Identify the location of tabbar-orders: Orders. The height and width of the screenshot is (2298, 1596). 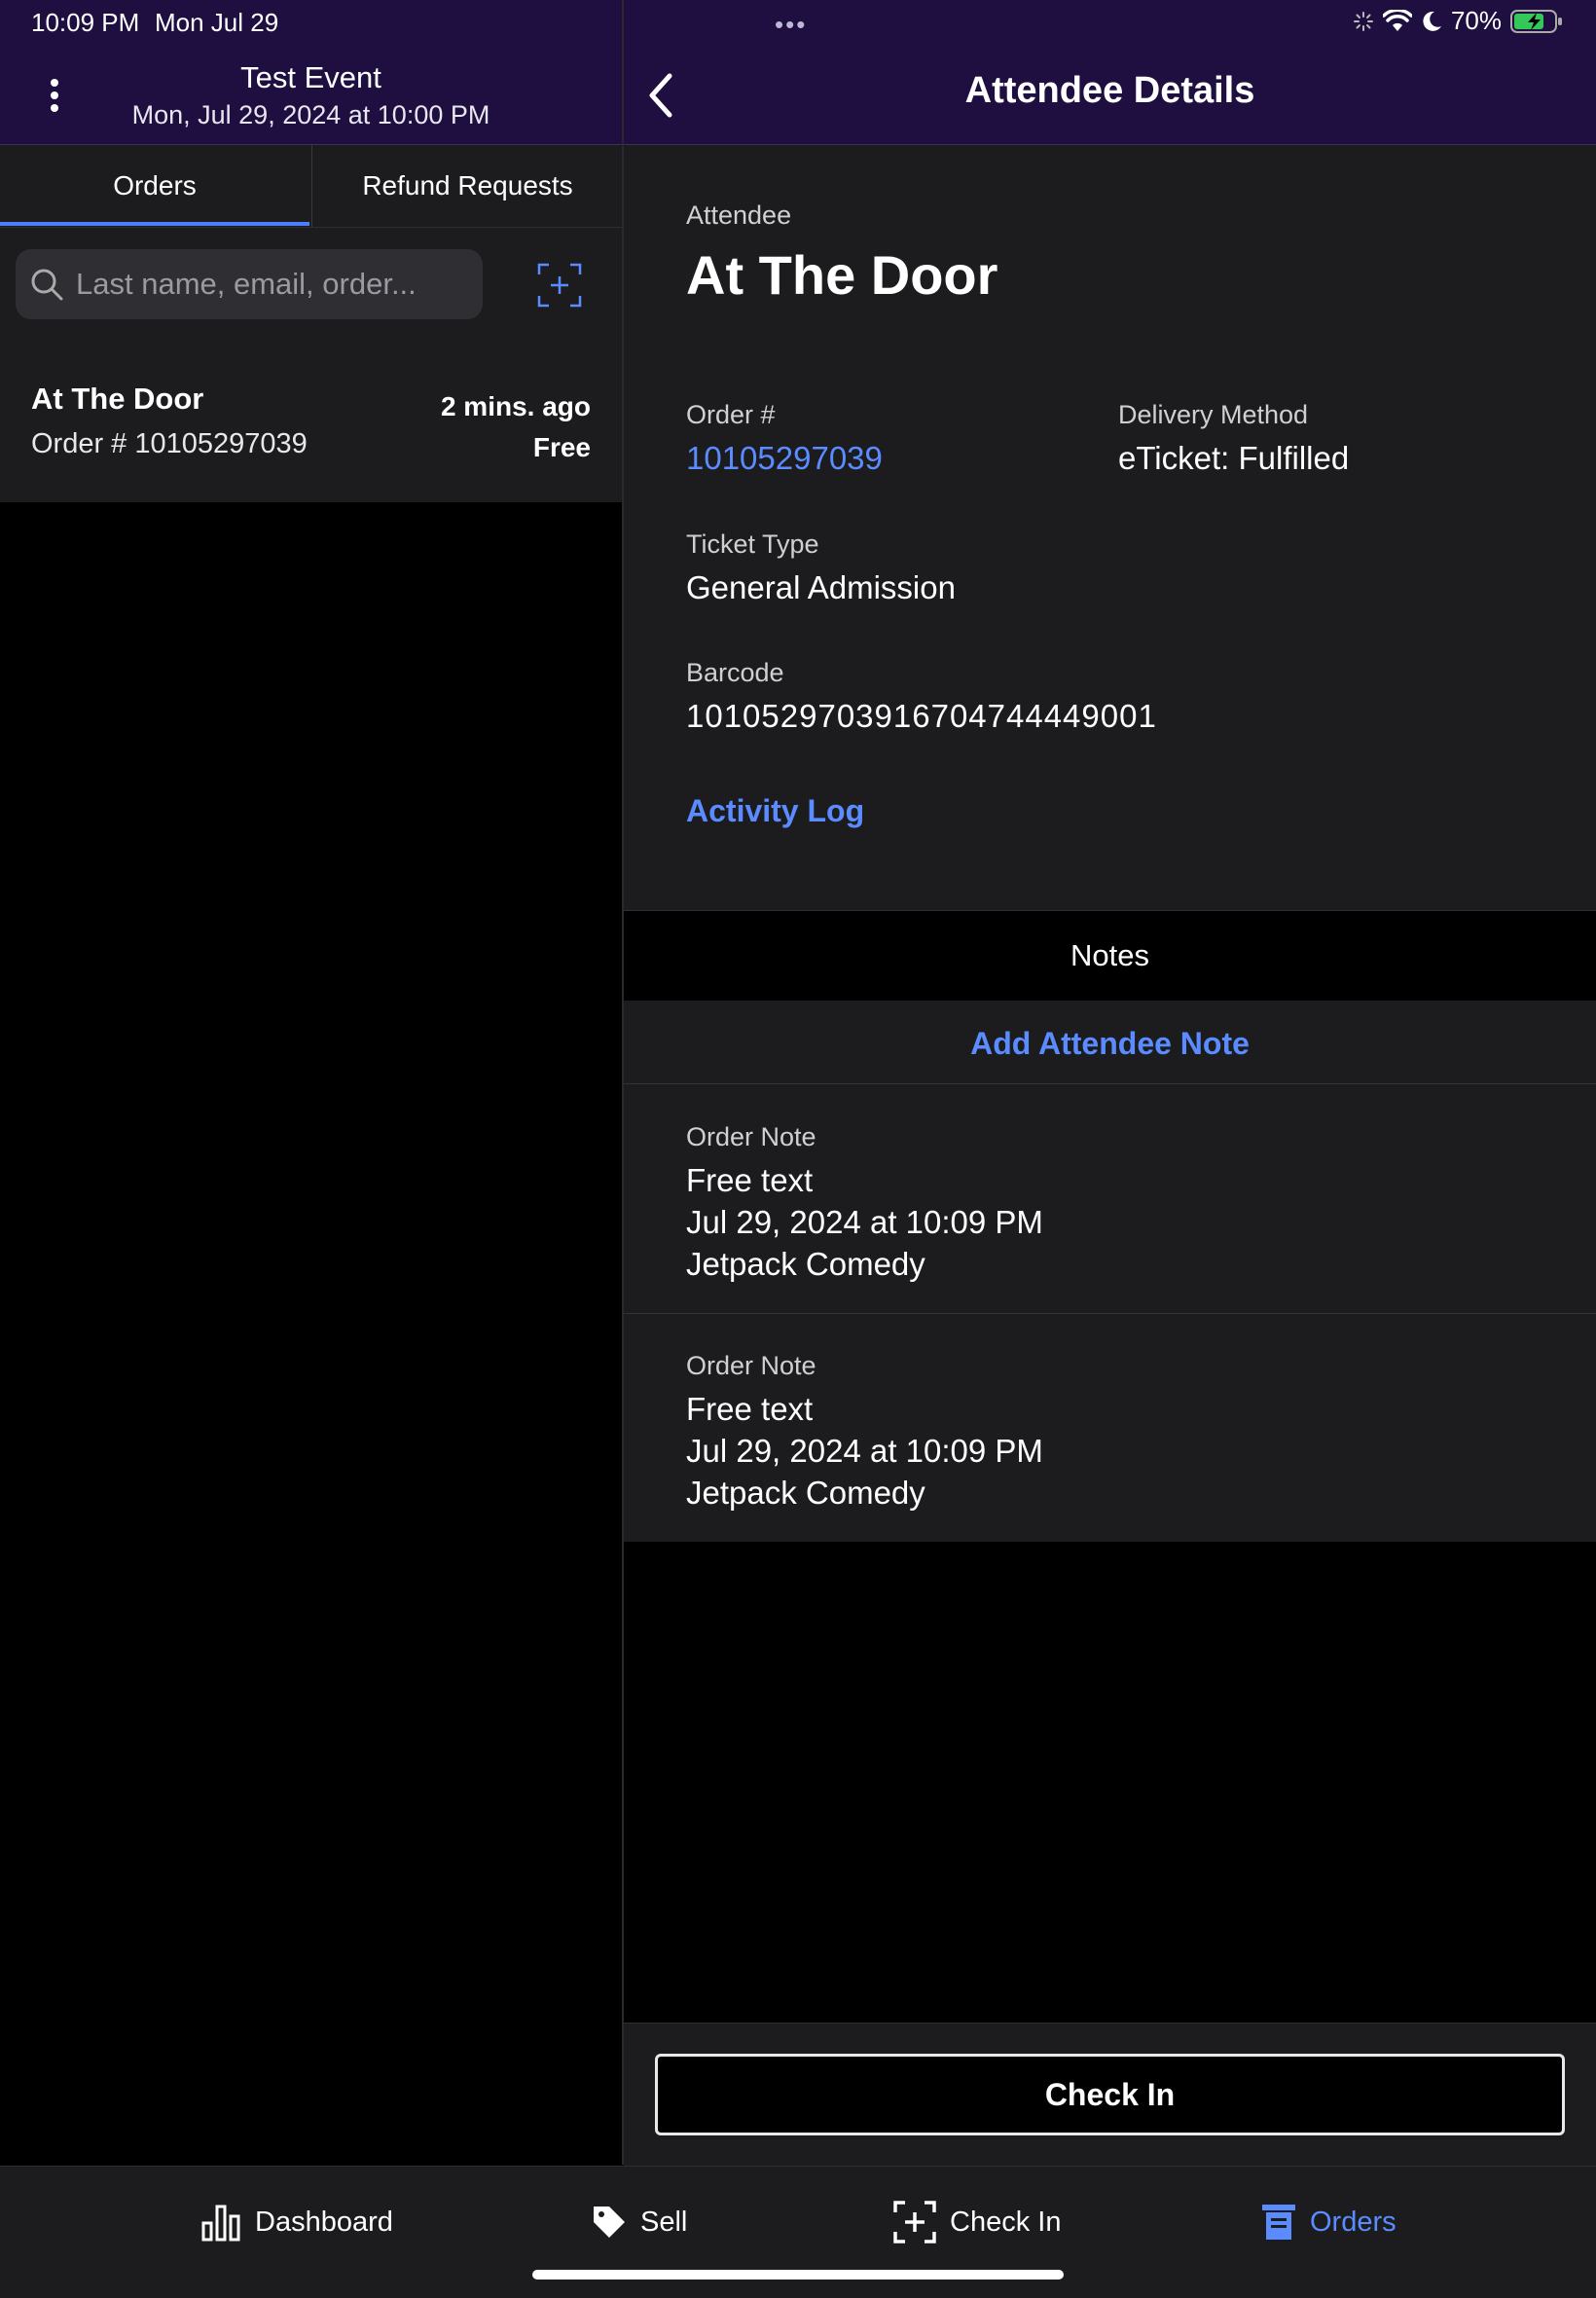
(1328, 2222).